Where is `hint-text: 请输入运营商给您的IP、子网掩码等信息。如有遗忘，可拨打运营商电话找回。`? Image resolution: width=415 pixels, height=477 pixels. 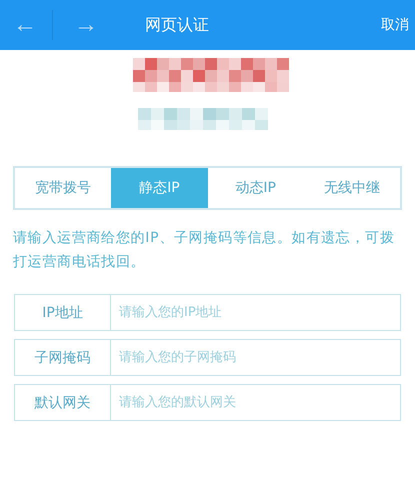 hint-text: 请输入运营商给您的IP、子网掩码等信息。如有遗忘，可拨打运营商电话找回。 is located at coordinates (204, 250).